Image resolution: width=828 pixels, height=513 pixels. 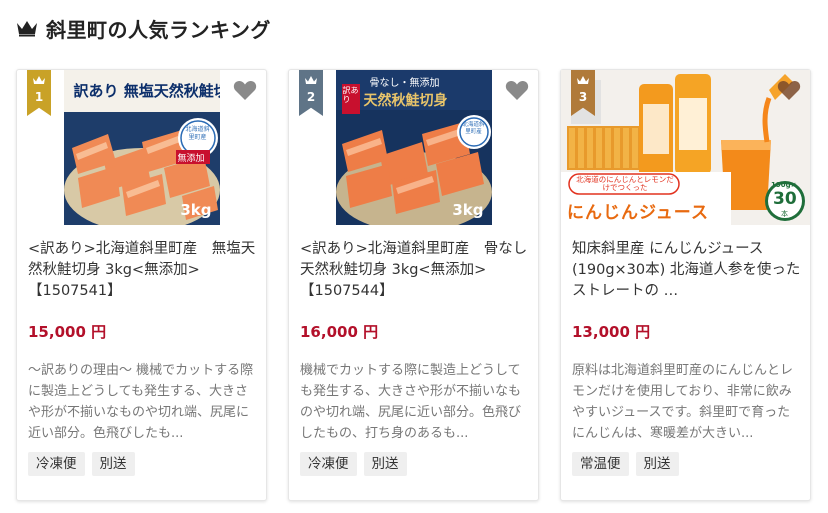 What do you see at coordinates (158, 29) in the screenshot?
I see `page-title: 斜里町の人気ランキング` at bounding box center [158, 29].